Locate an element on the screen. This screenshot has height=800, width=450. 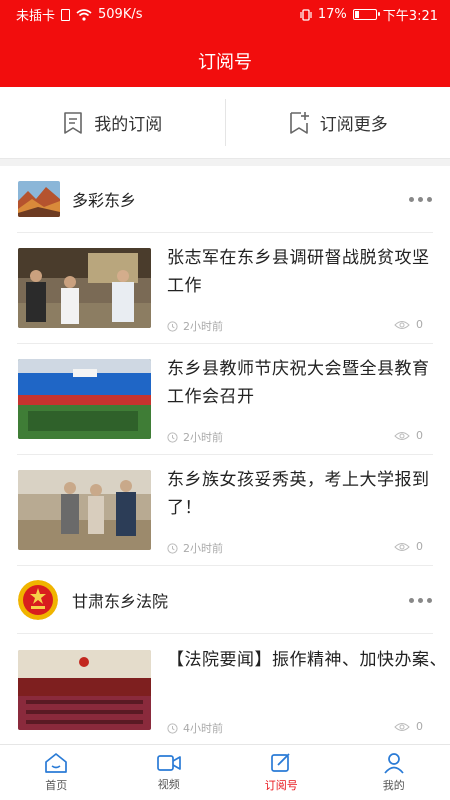
video-icon is located at coordinates (168, 763).